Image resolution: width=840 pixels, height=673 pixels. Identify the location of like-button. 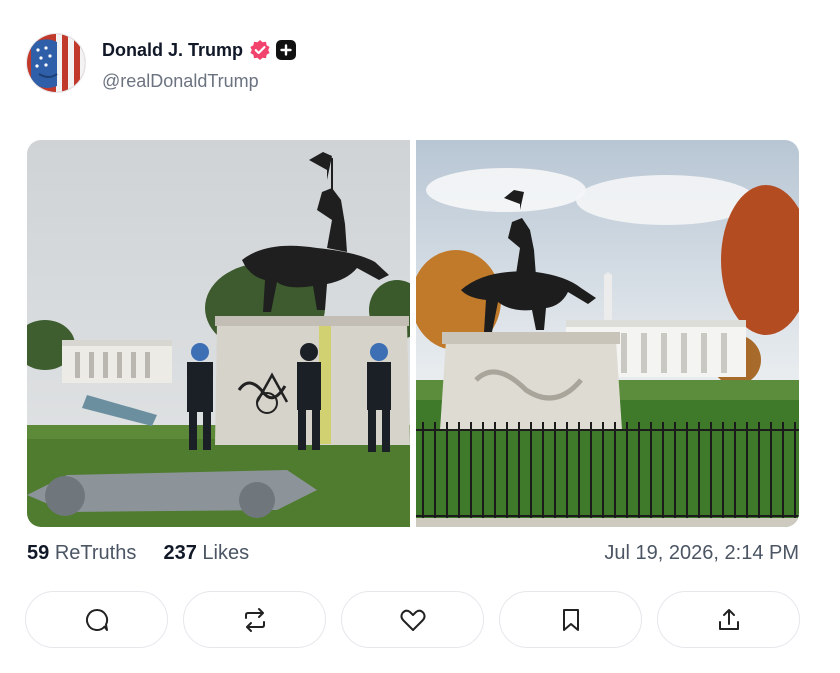
(412, 619).